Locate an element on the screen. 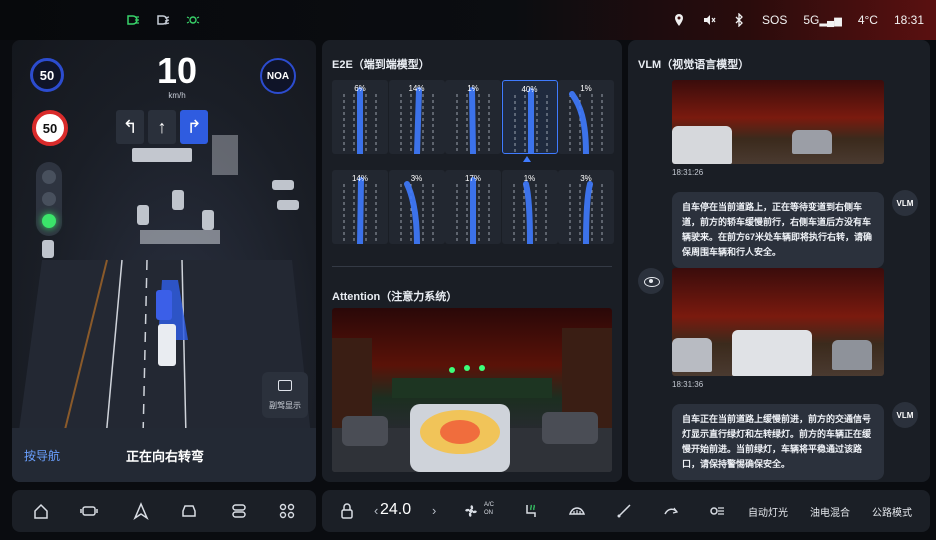 The height and width of the screenshot is (540, 936). road-speed-limit-sign: 50 is located at coordinates (50, 128).